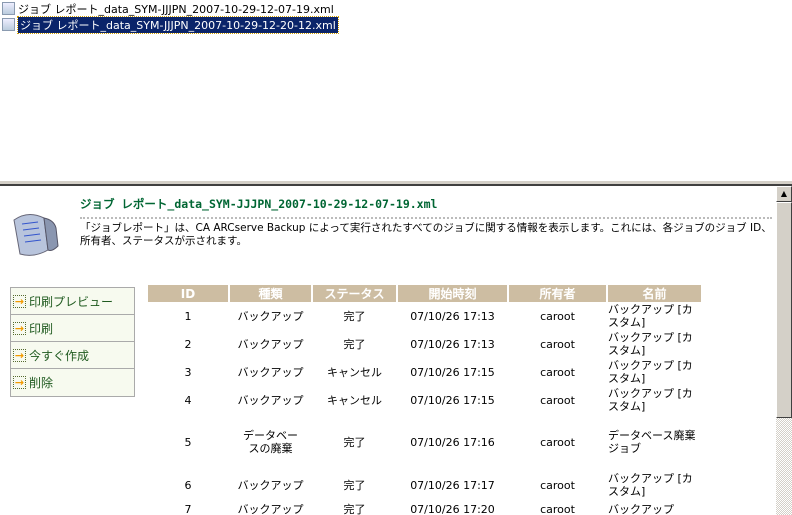 The image size is (792, 515). What do you see at coordinates (188, 293) in the screenshot?
I see `col-id: ID` at bounding box center [188, 293].